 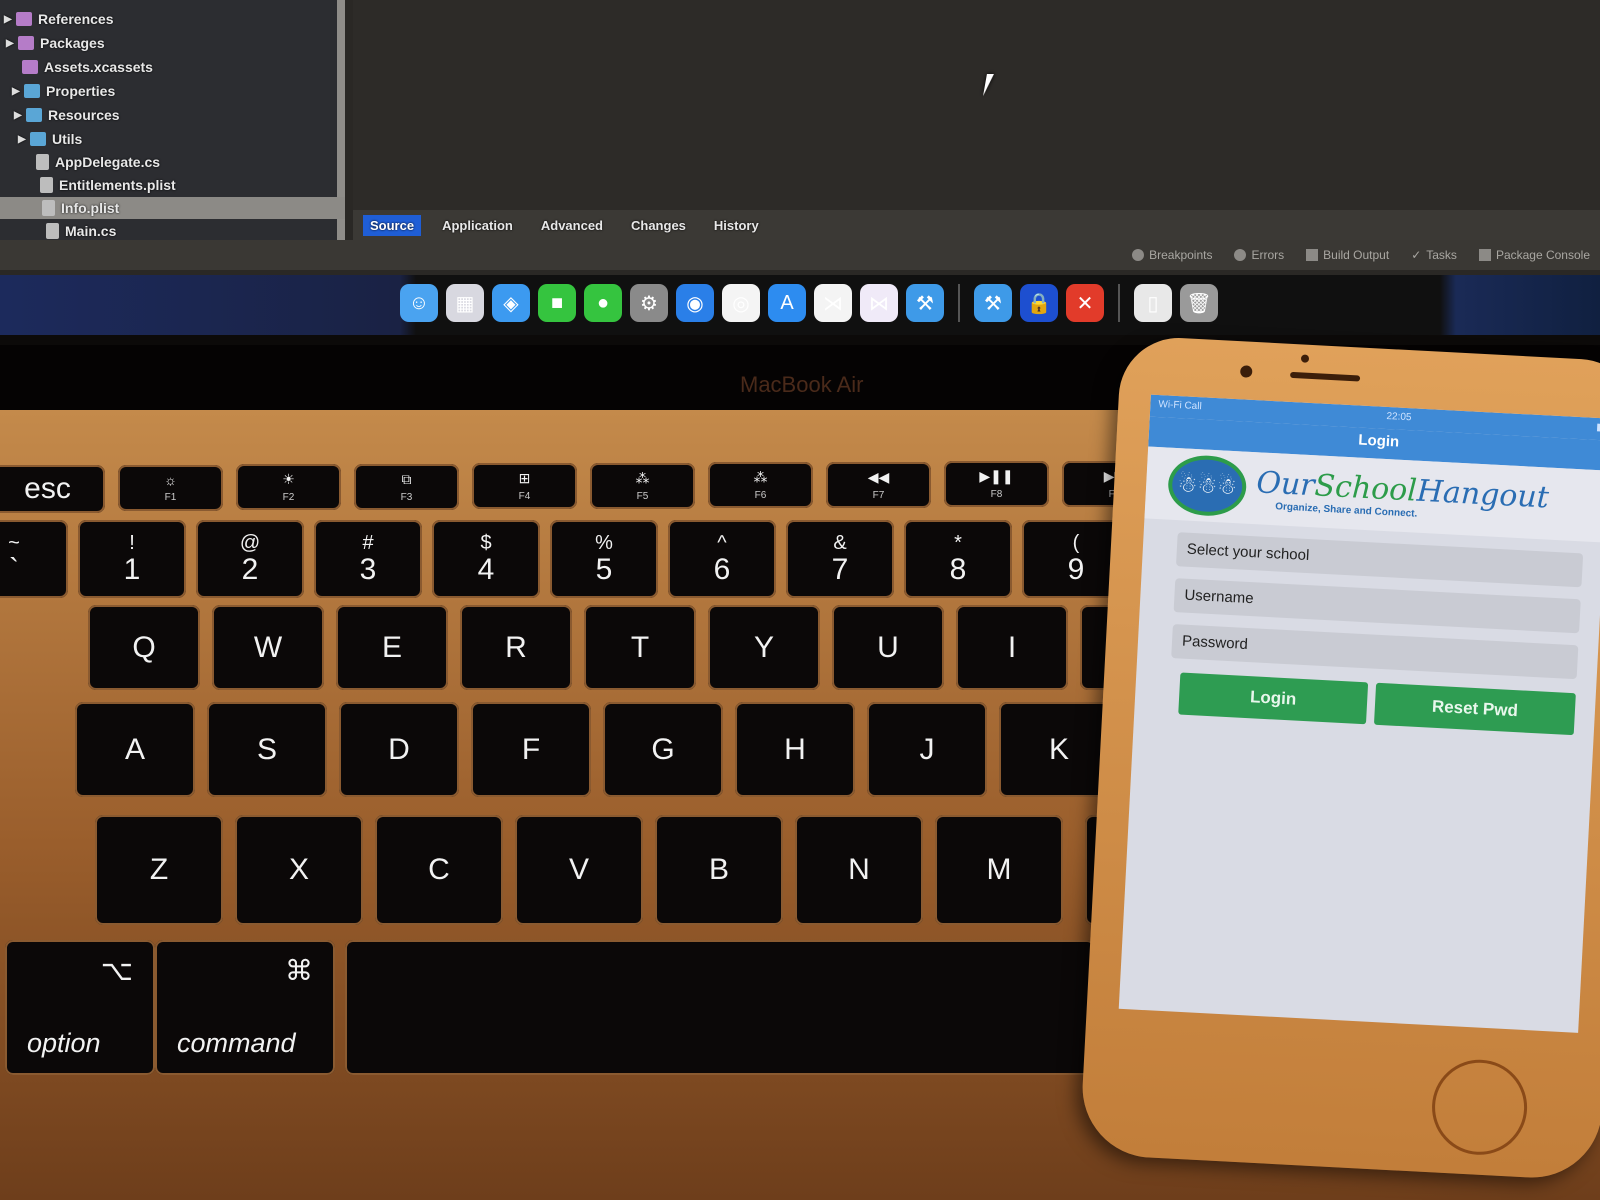 What do you see at coordinates (170, 487) in the screenshot?
I see `key-f1: ☼ F1` at bounding box center [170, 487].